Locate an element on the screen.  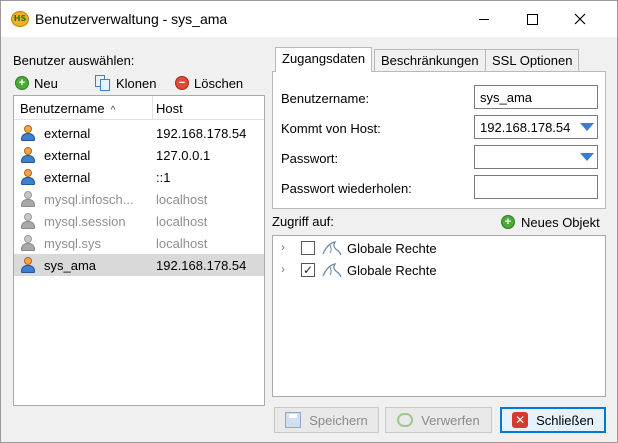
list-header: Benutzername ^ Host is located at coordinates (139, 108).